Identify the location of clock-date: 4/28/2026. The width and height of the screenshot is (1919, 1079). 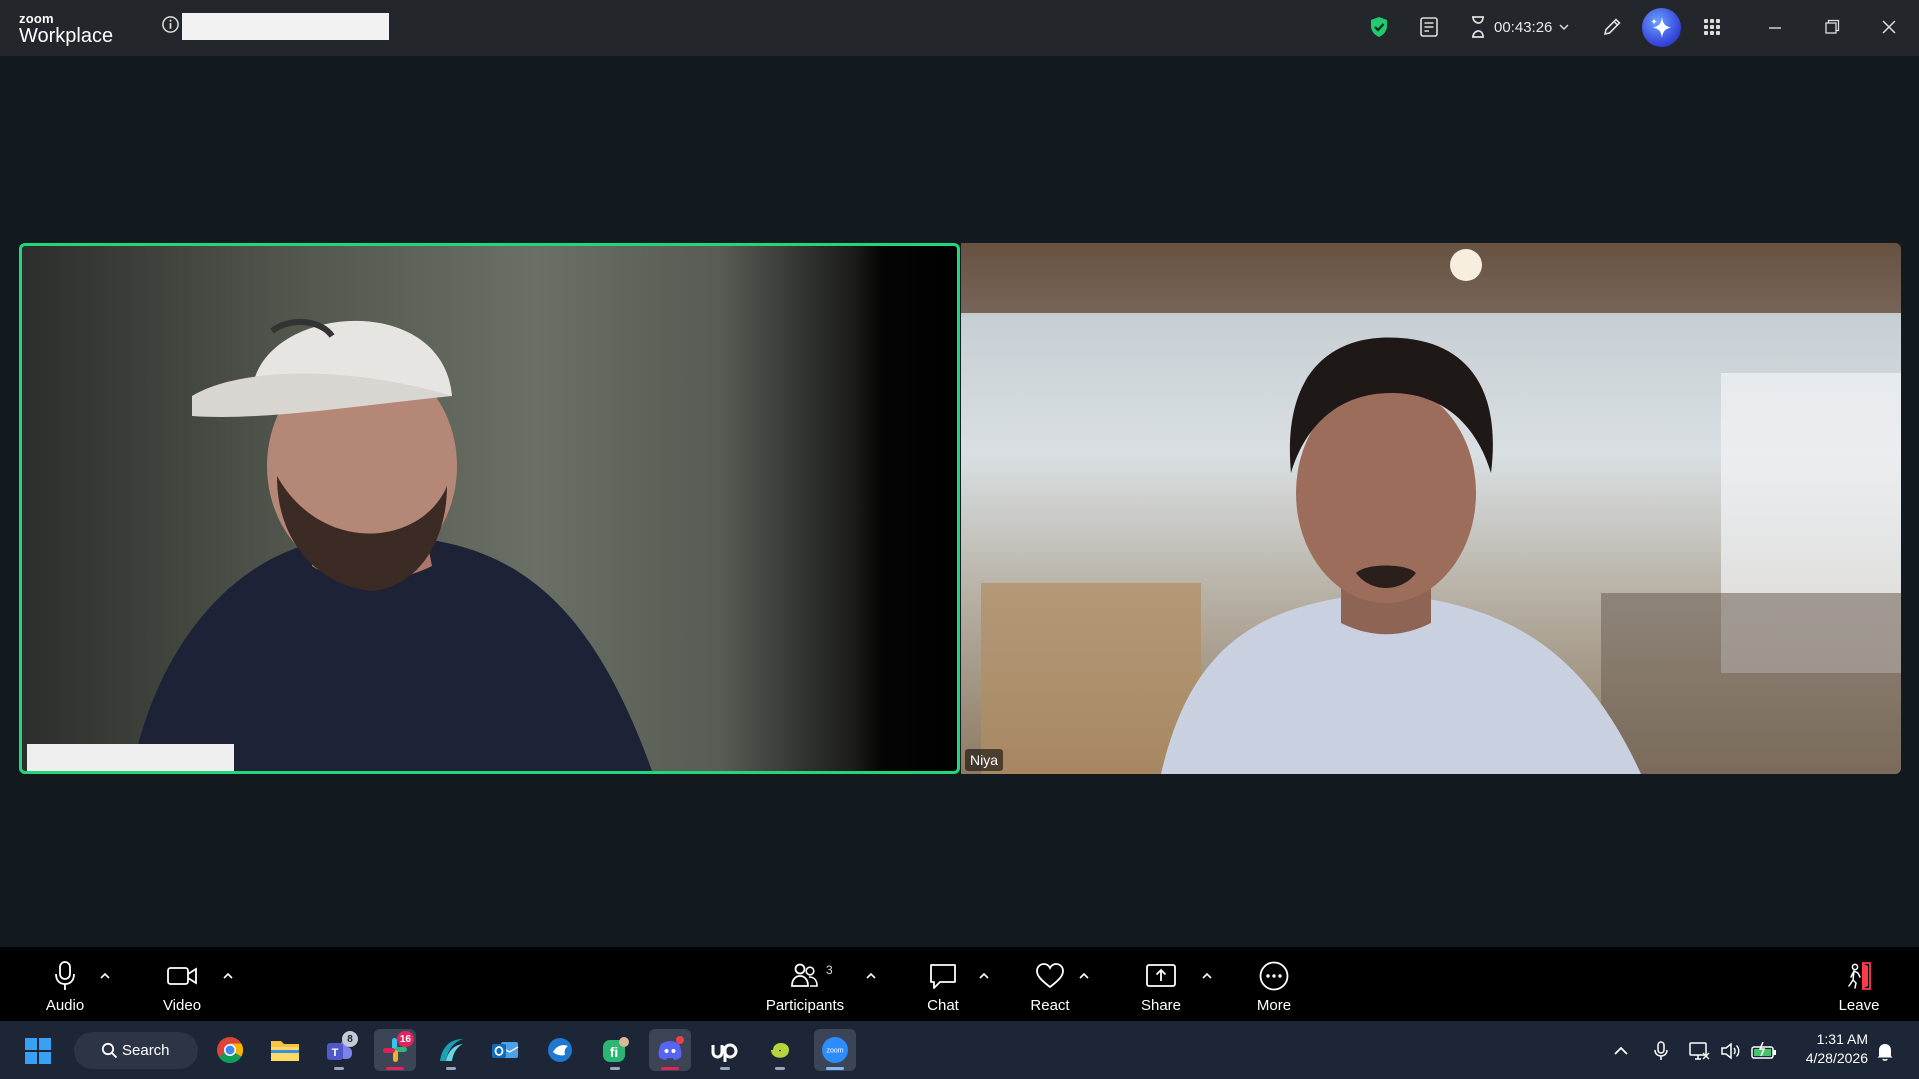
(1836, 1058).